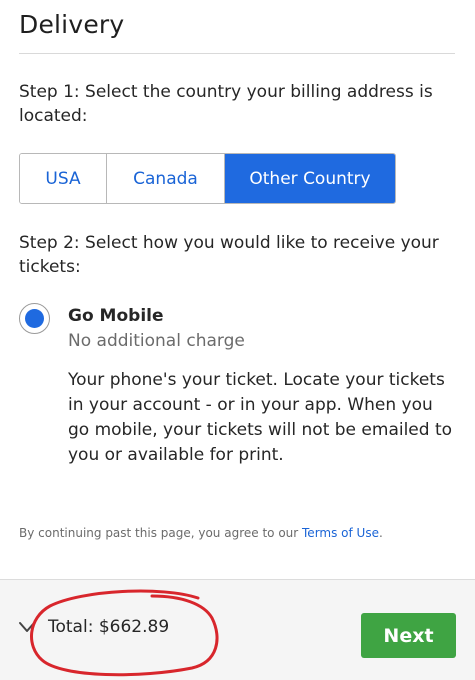  I want to click on go-mobile-subtitle: No additional charge, so click(156, 341).